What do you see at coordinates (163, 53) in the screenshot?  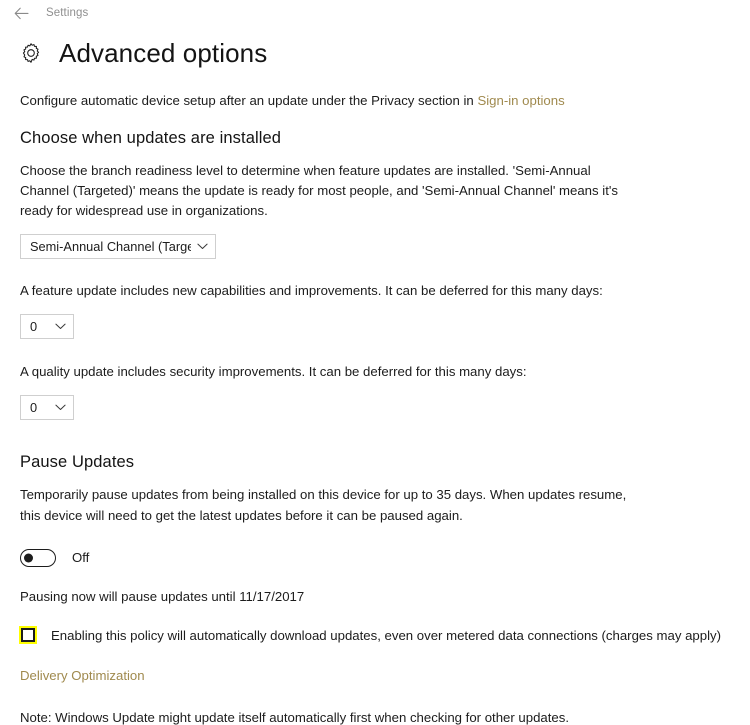 I see `page-title: Advanced options` at bounding box center [163, 53].